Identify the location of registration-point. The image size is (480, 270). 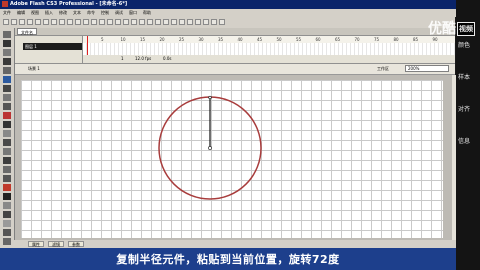
(210, 148).